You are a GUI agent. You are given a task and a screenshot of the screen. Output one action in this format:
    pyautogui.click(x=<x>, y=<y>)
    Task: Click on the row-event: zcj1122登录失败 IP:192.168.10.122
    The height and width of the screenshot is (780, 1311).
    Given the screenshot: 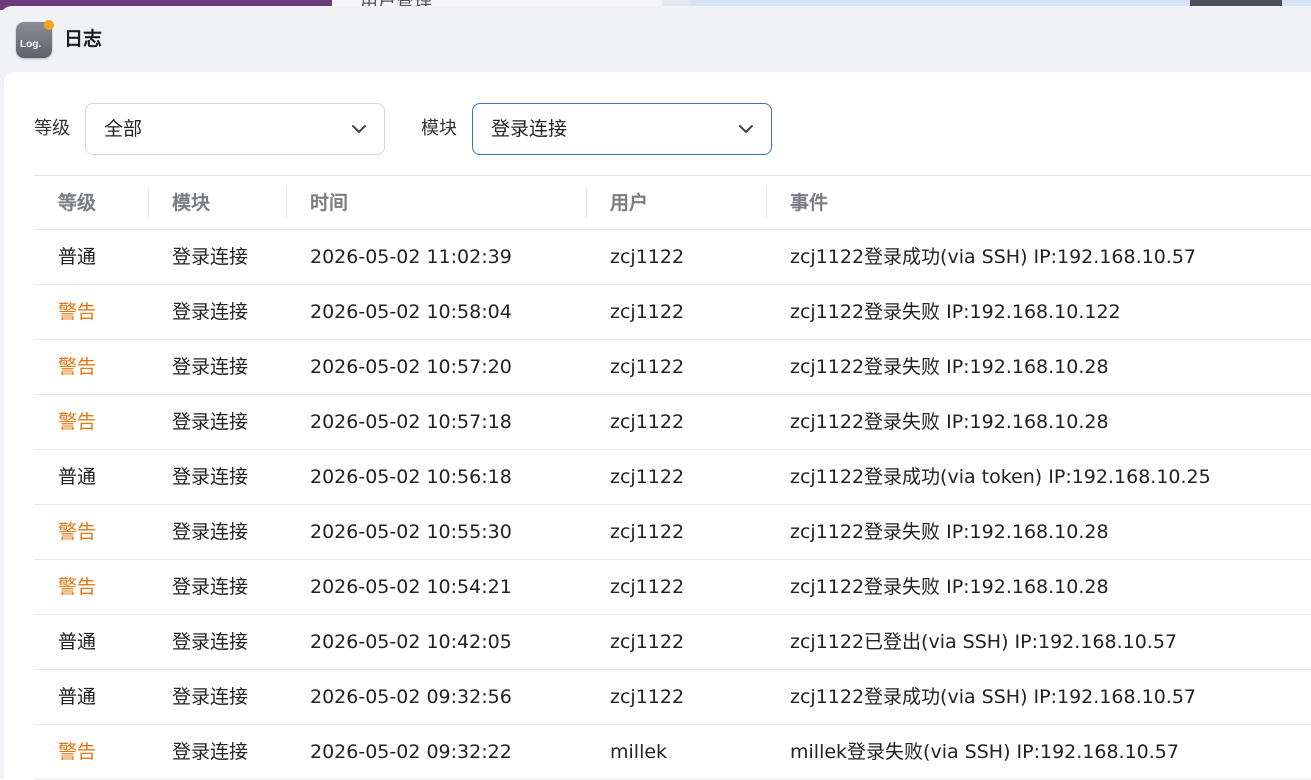 What is the action you would take?
    pyautogui.click(x=955, y=312)
    